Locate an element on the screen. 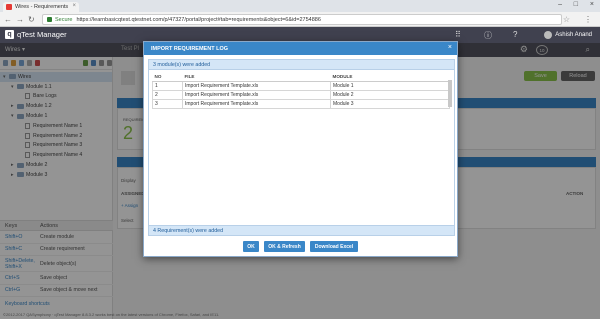 The image size is (600, 319). column-header-module: MODULE is located at coordinates (390, 77).